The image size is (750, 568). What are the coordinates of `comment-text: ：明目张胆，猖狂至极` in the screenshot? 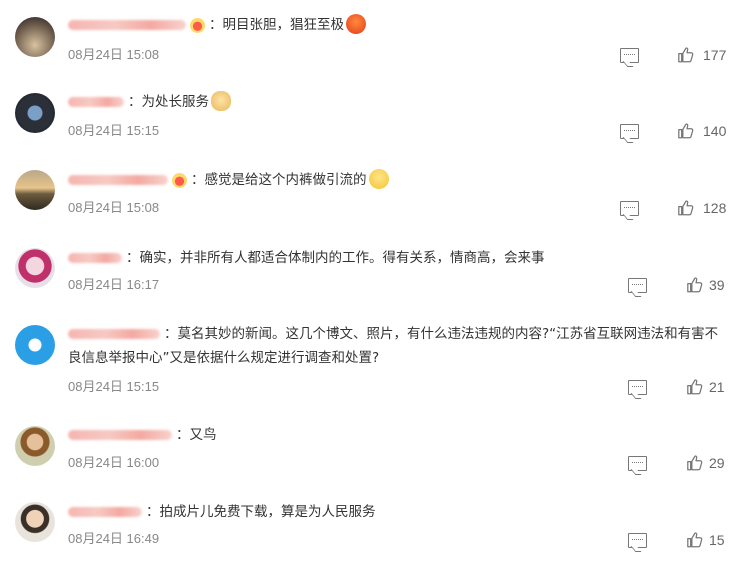 It's located at (469, 25).